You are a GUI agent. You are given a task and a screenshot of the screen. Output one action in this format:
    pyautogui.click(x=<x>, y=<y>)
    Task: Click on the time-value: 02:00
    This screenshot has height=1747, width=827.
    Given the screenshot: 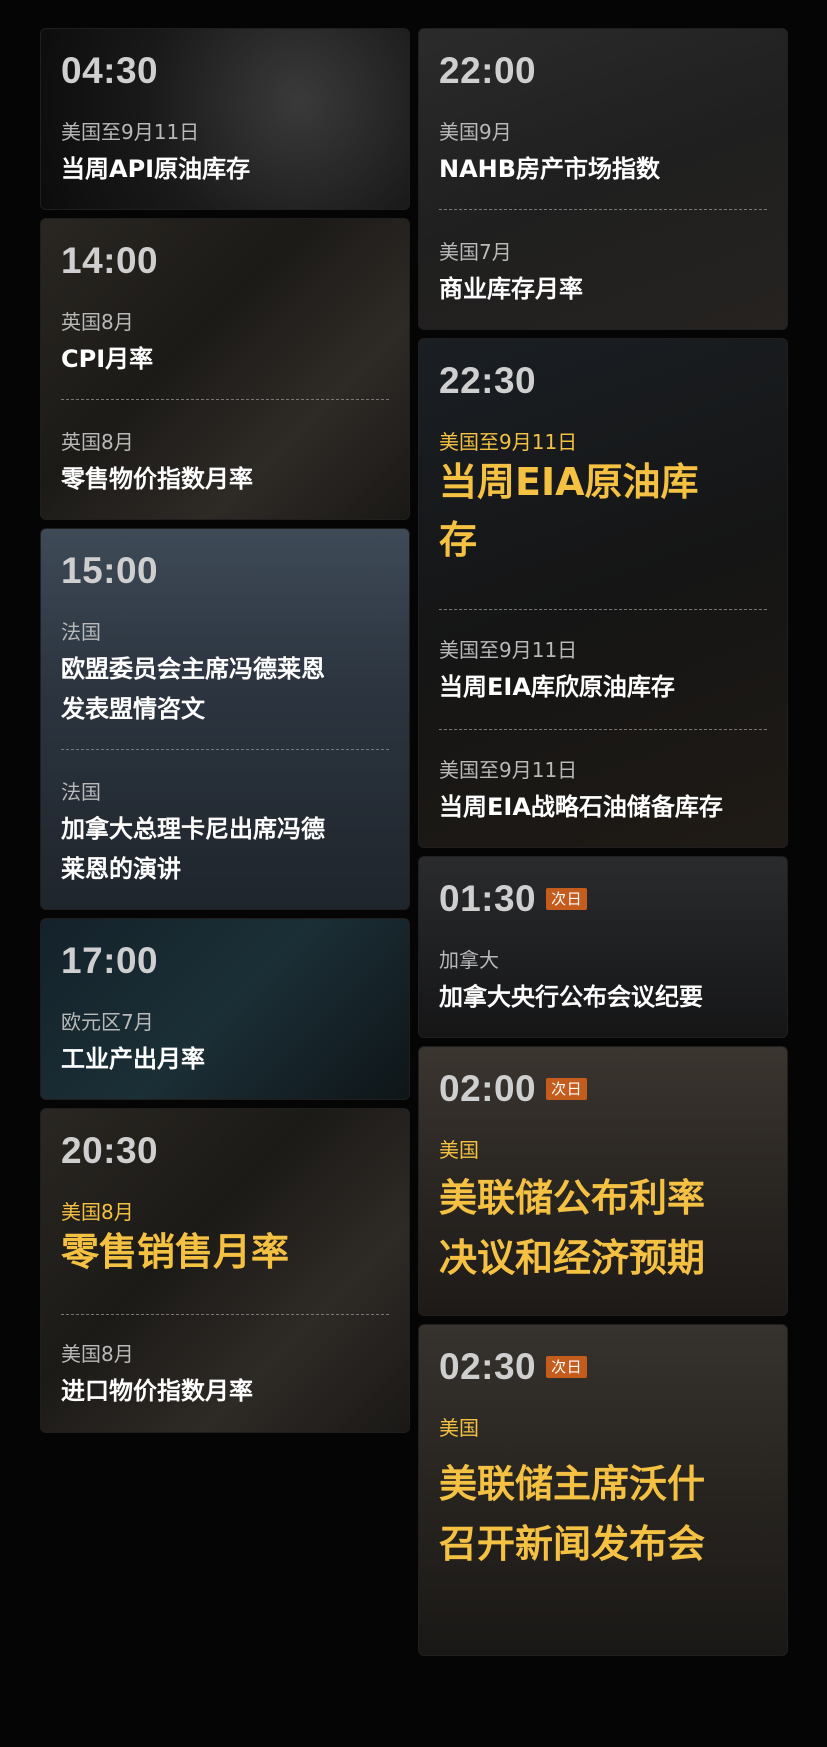 What is the action you would take?
    pyautogui.click(x=488, y=1088)
    